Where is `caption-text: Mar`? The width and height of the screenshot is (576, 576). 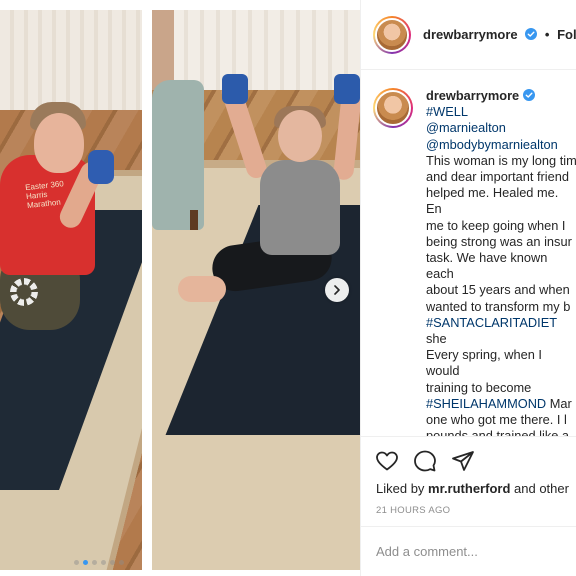
caption-text: Mar is located at coordinates (559, 403).